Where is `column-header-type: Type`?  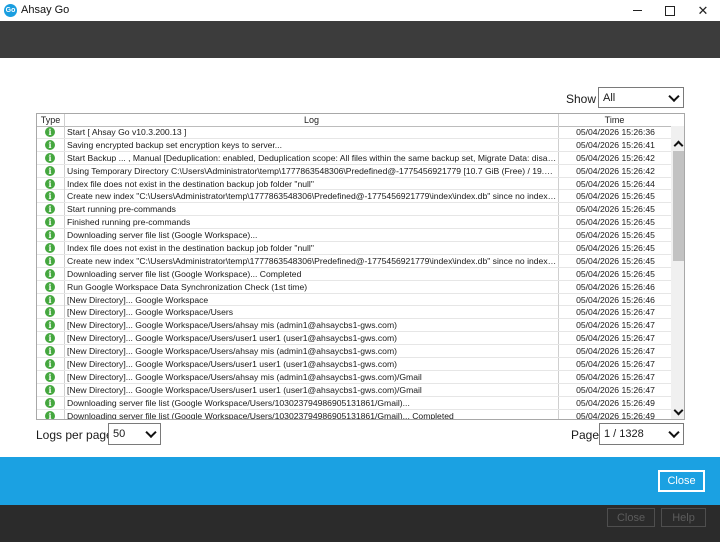 column-header-type: Type is located at coordinates (51, 120).